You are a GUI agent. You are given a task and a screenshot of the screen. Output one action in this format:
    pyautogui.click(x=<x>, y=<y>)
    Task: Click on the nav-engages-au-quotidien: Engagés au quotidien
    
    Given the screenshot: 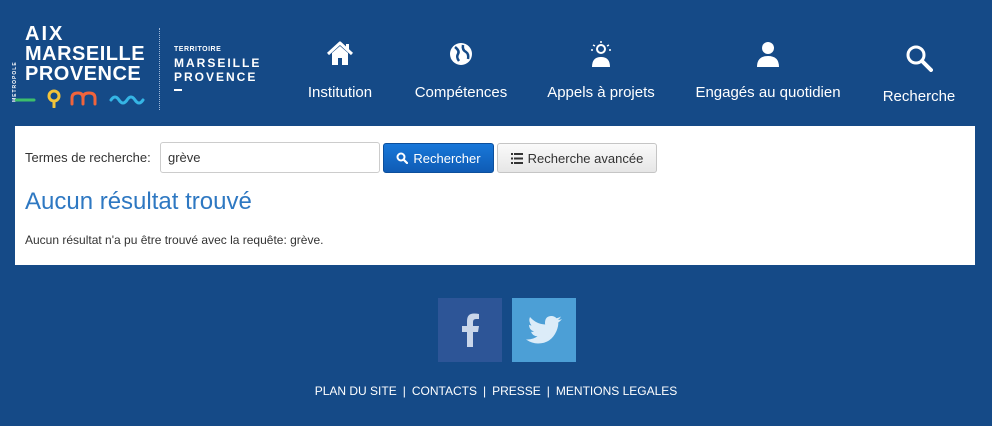 What is the action you would take?
    pyautogui.click(x=768, y=75)
    